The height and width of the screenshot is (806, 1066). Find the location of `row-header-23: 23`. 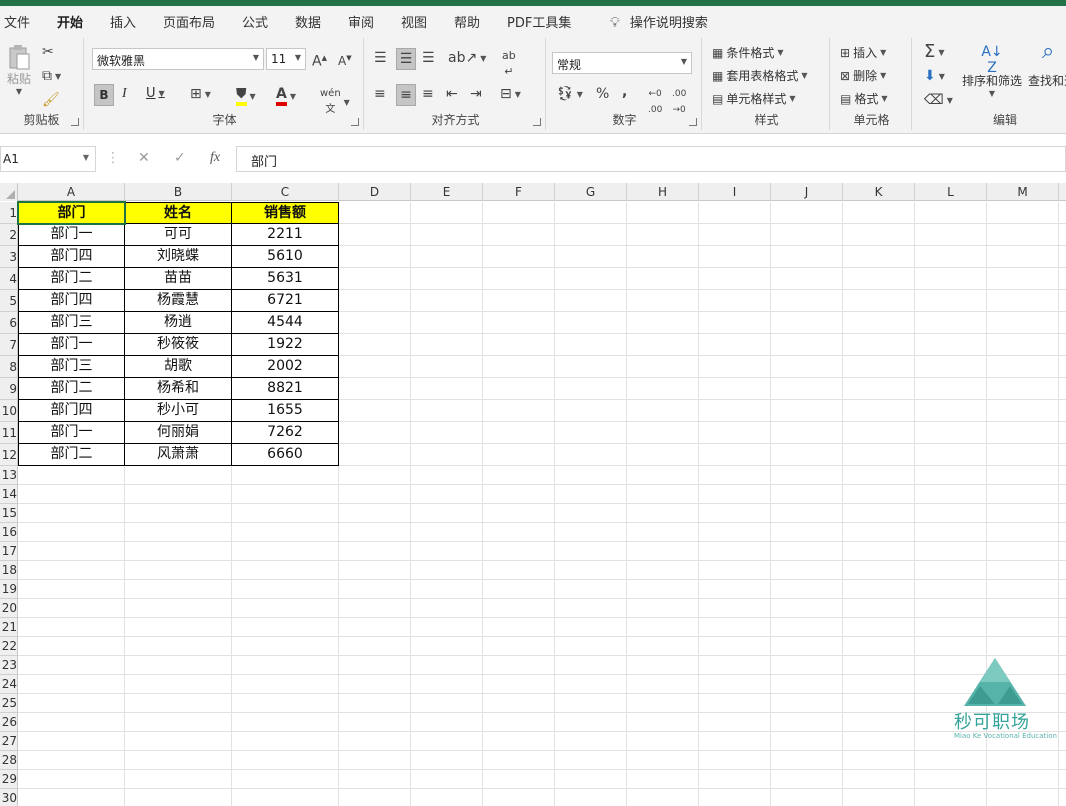

row-header-23: 23 is located at coordinates (9, 665).